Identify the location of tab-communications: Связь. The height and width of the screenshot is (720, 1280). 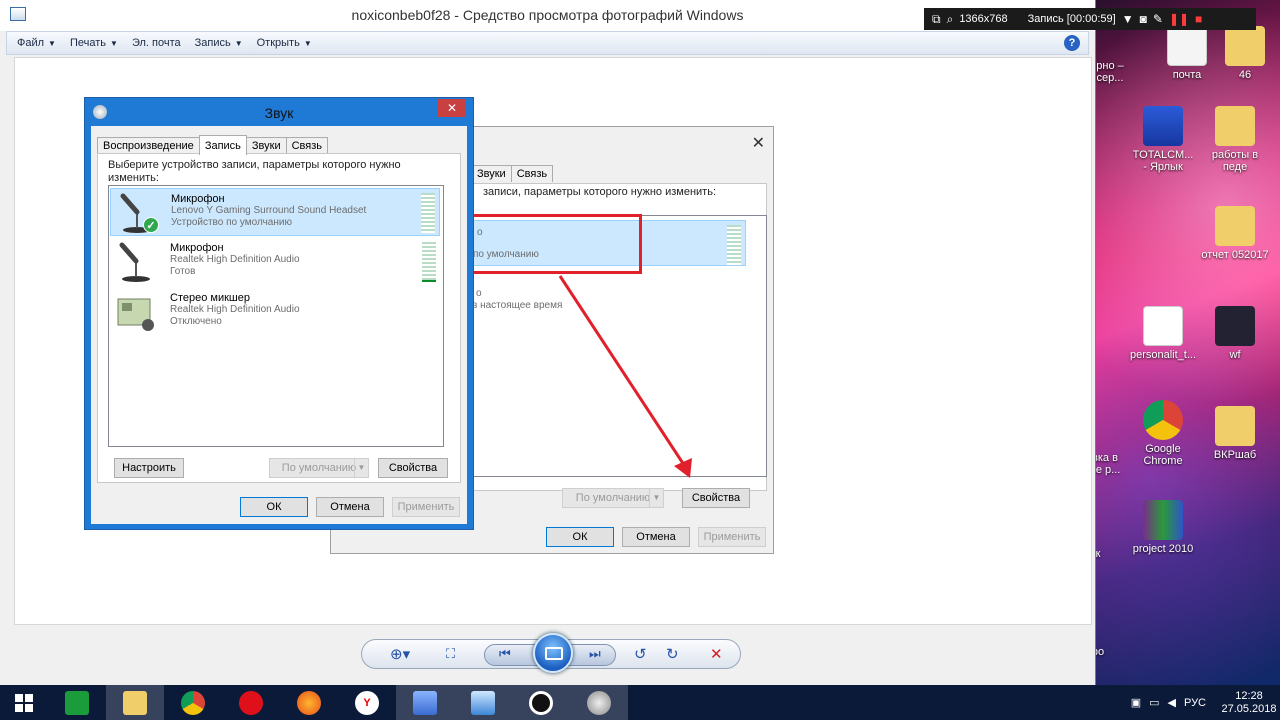
(307, 145).